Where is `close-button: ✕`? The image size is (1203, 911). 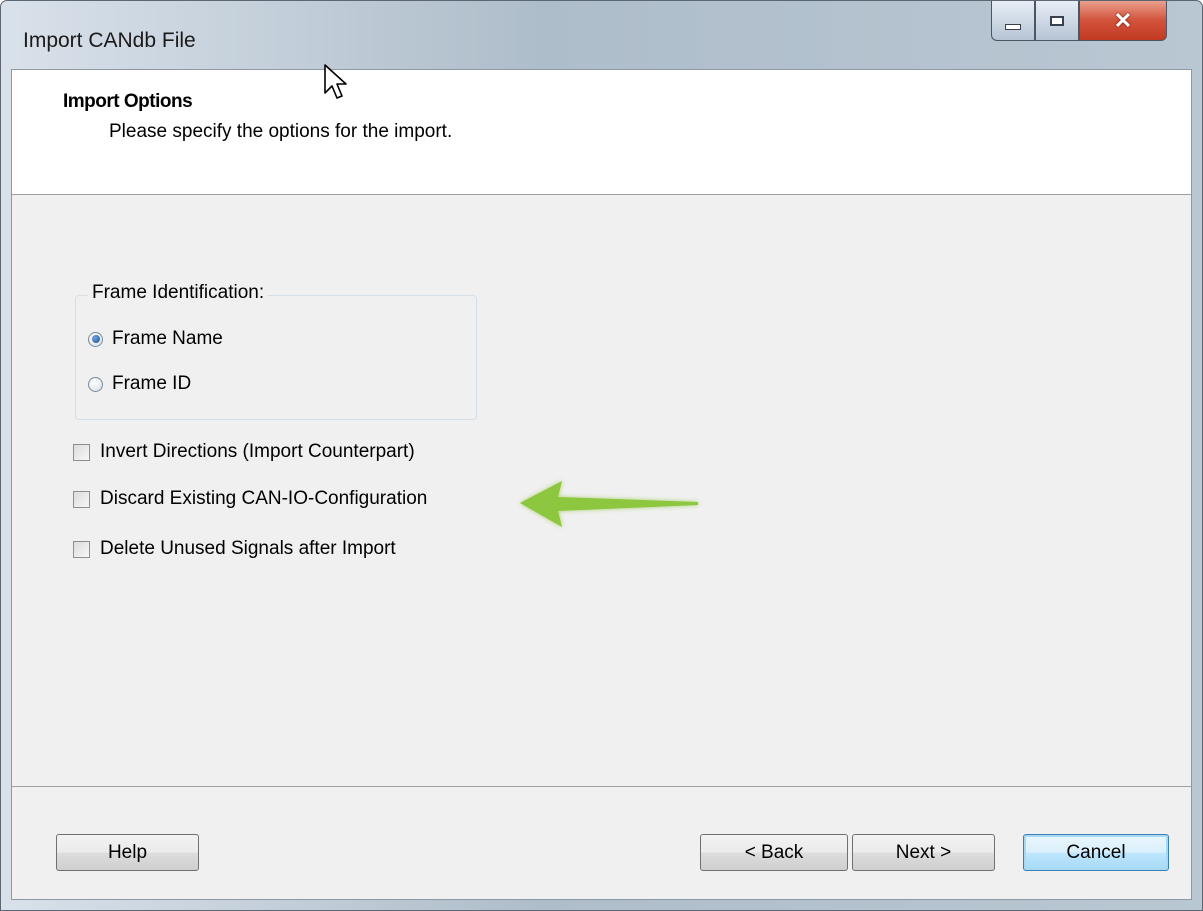
close-button: ✕ is located at coordinates (1123, 21).